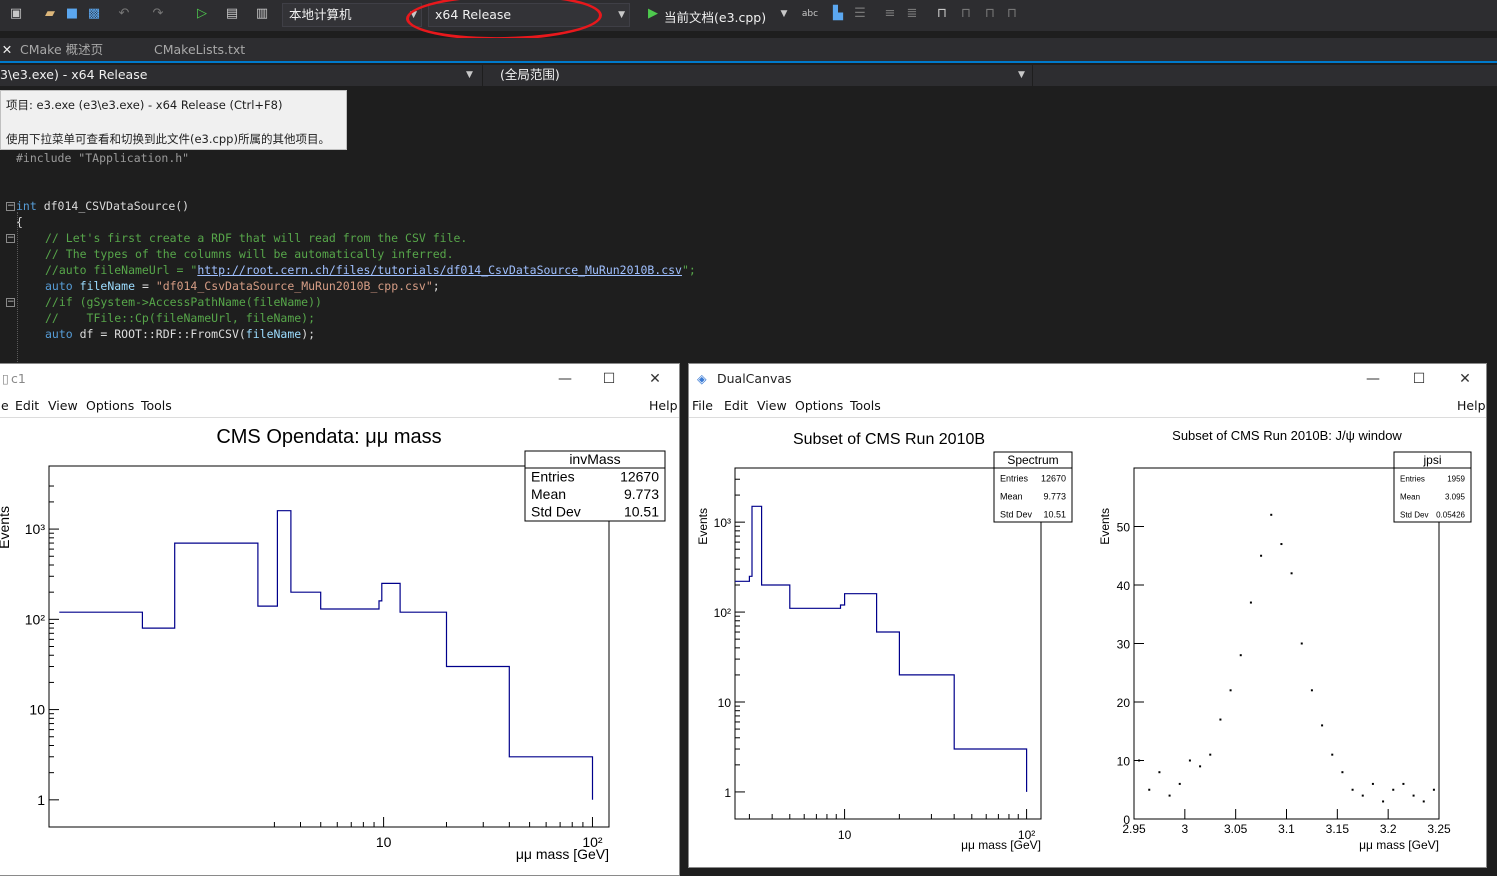 This screenshot has width=1497, height=876. Describe the element at coordinates (35, 619) in the screenshot. I see `y-tick-label: 10²` at that location.